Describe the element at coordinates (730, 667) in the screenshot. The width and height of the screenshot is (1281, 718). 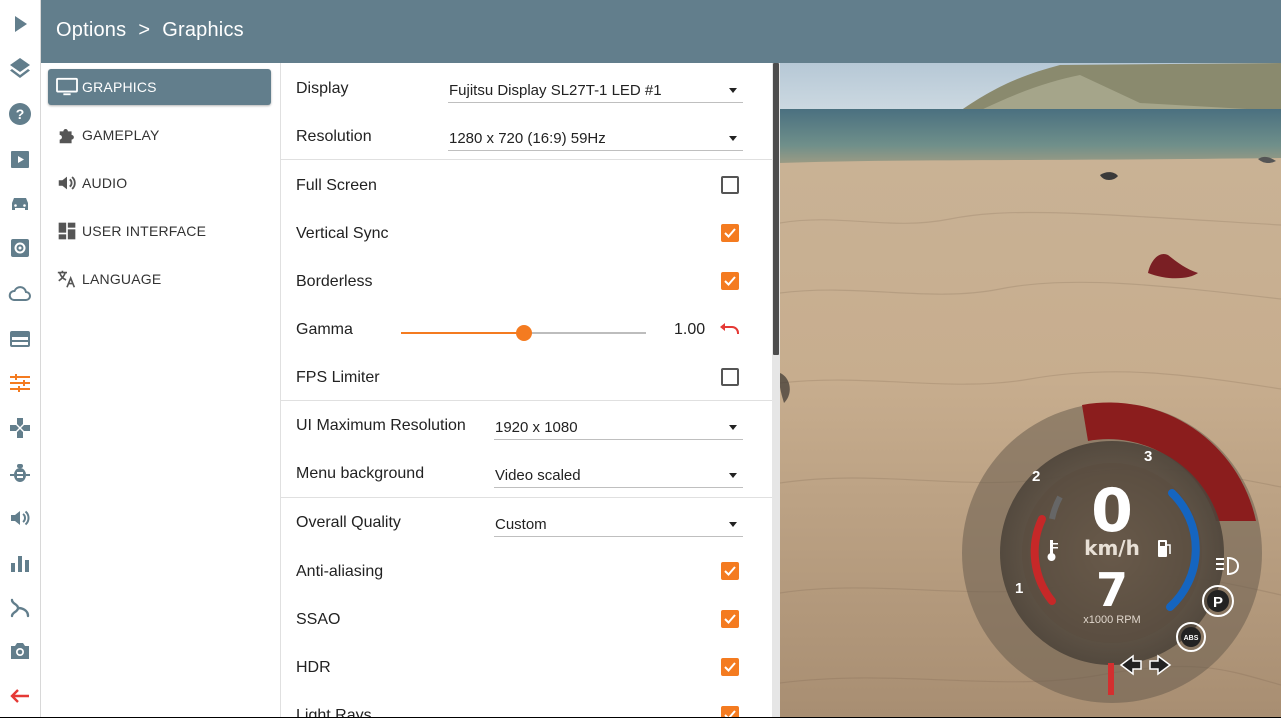
I see `hdr-checkbox` at that location.